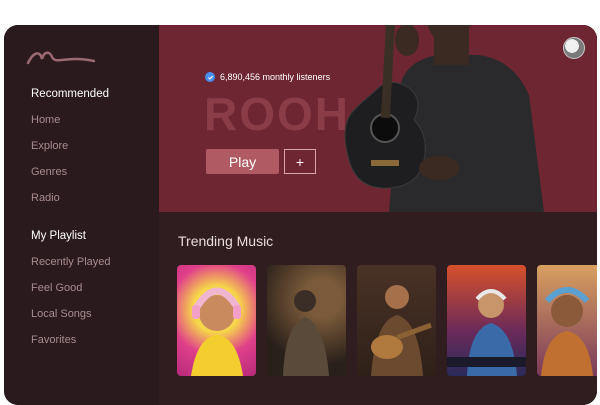  What do you see at coordinates (574, 48) in the screenshot?
I see `user-avatar` at bounding box center [574, 48].